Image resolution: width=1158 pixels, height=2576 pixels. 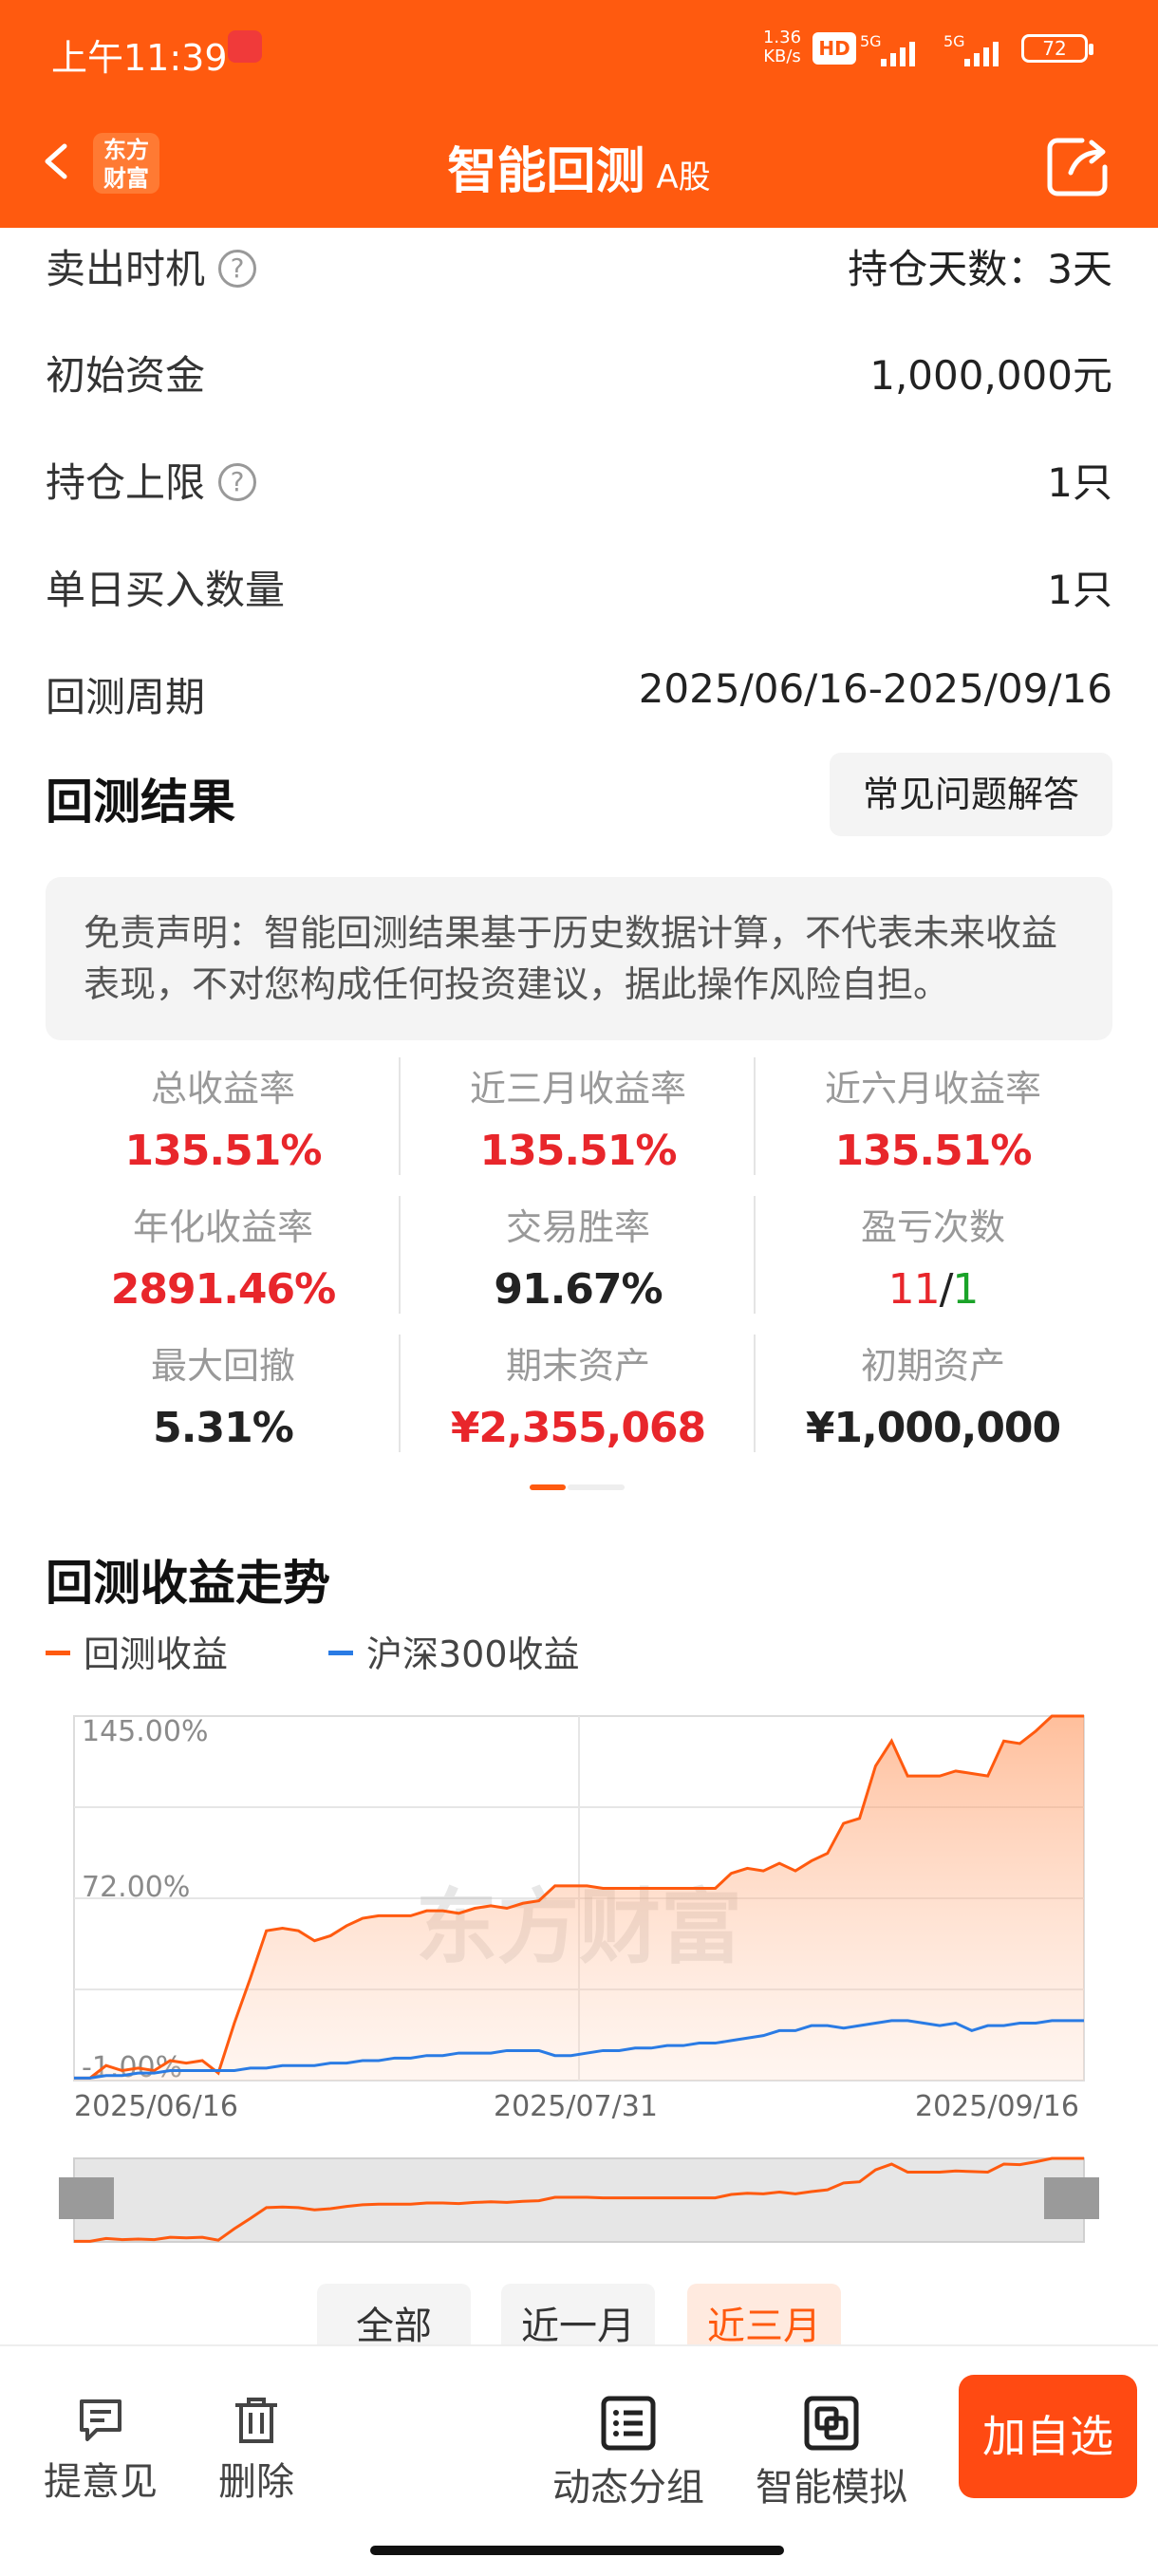 What do you see at coordinates (156, 2106) in the screenshot?
I see `x-tick-label: 2025/06/16` at bounding box center [156, 2106].